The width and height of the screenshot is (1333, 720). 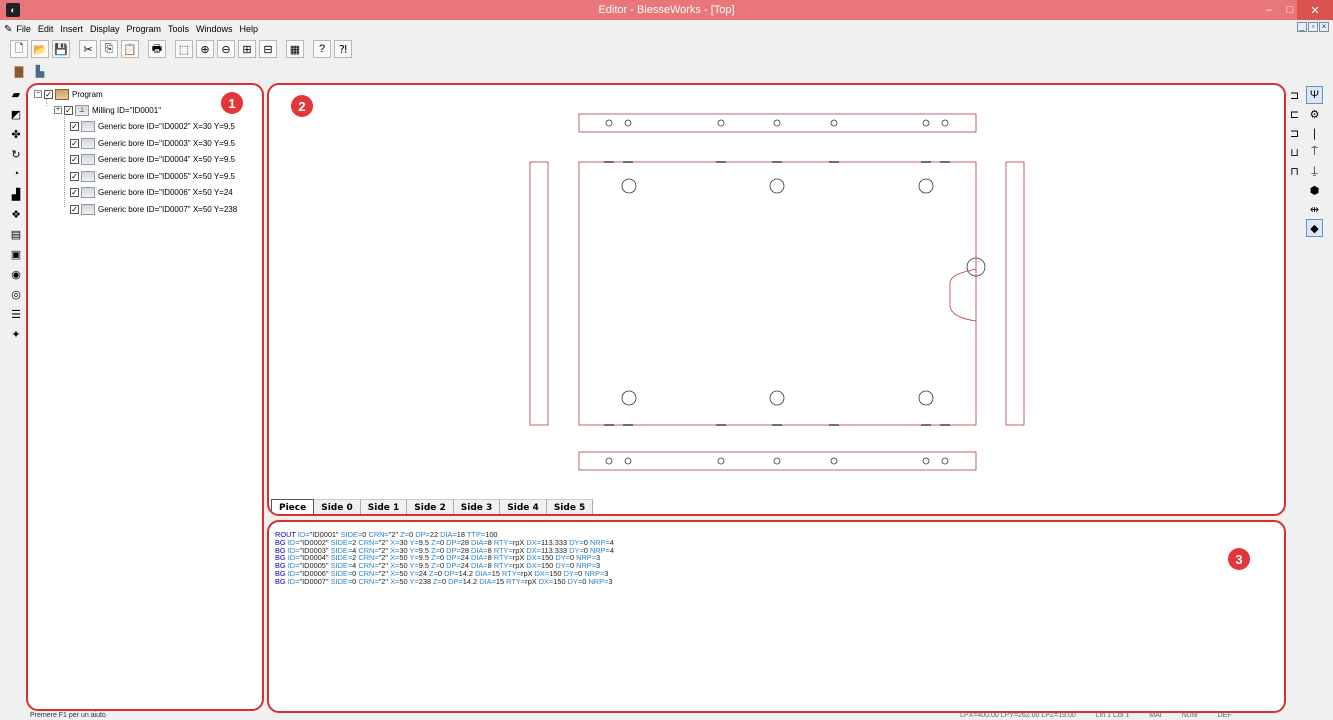 I want to click on view-3d-icon: ▦, so click(x=295, y=49).